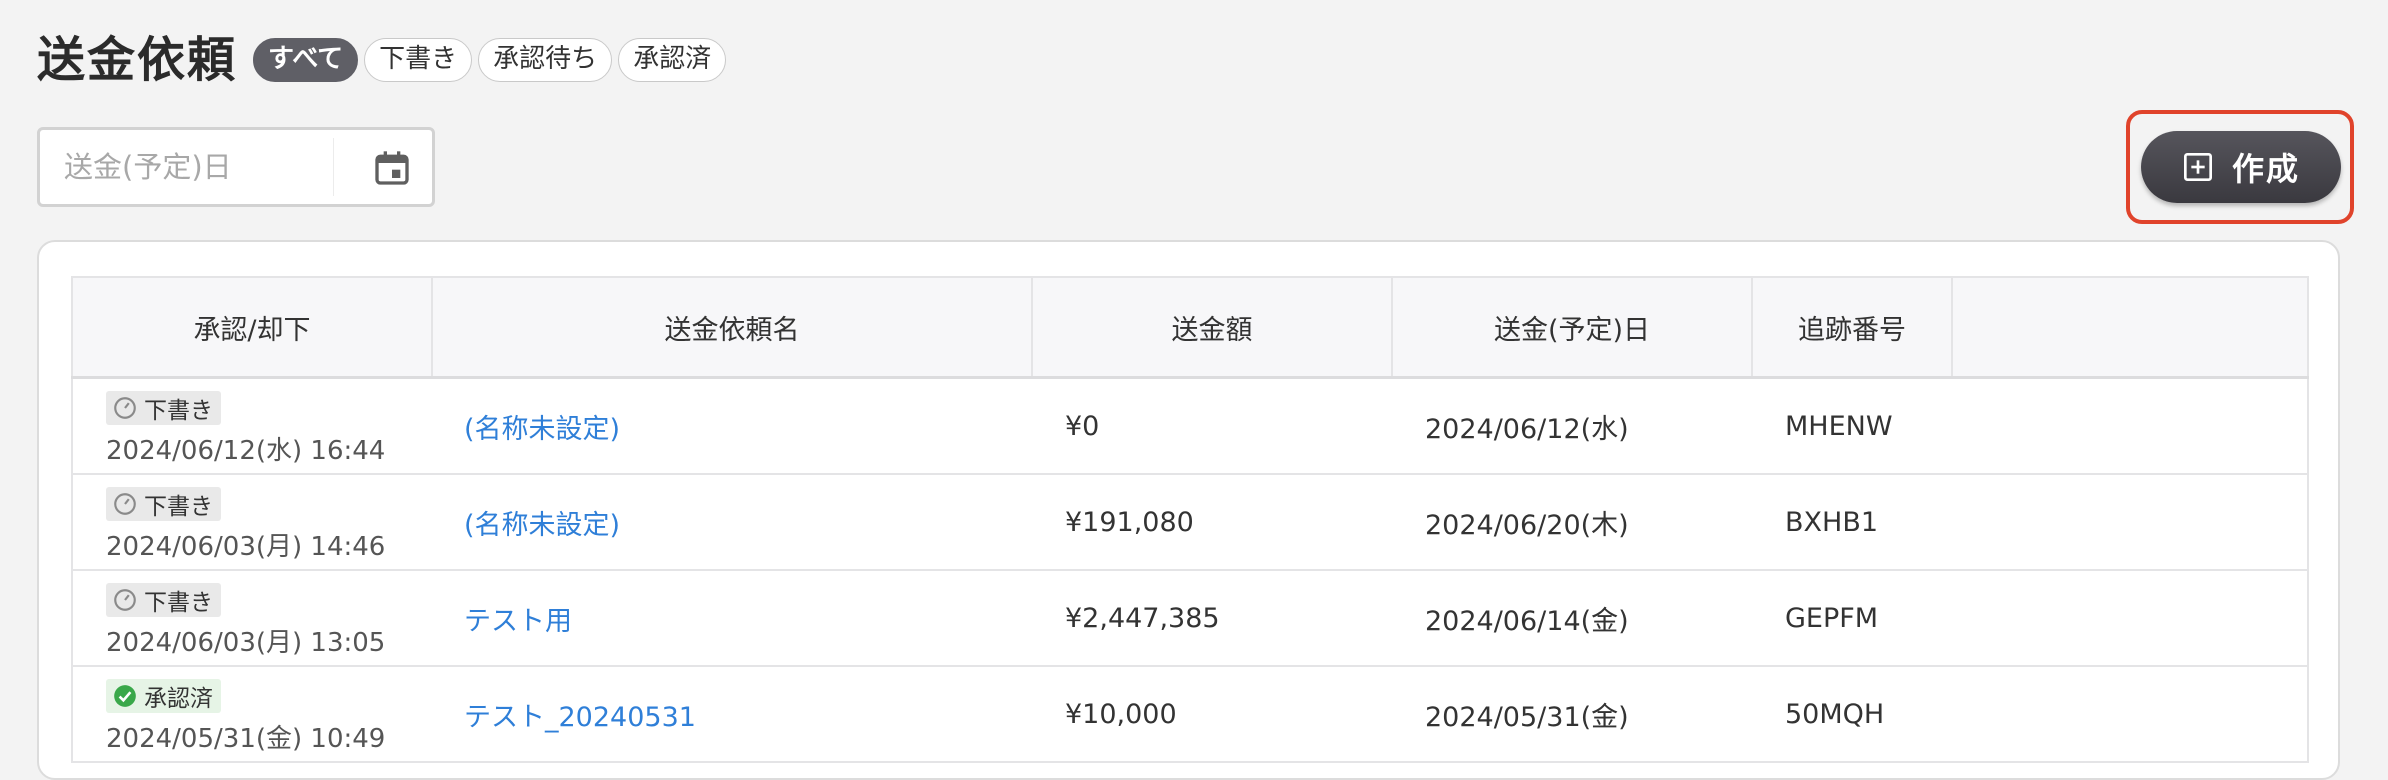 This screenshot has height=780, width=2388. I want to click on column-header-date: 送金(予定)日, so click(1572, 327).